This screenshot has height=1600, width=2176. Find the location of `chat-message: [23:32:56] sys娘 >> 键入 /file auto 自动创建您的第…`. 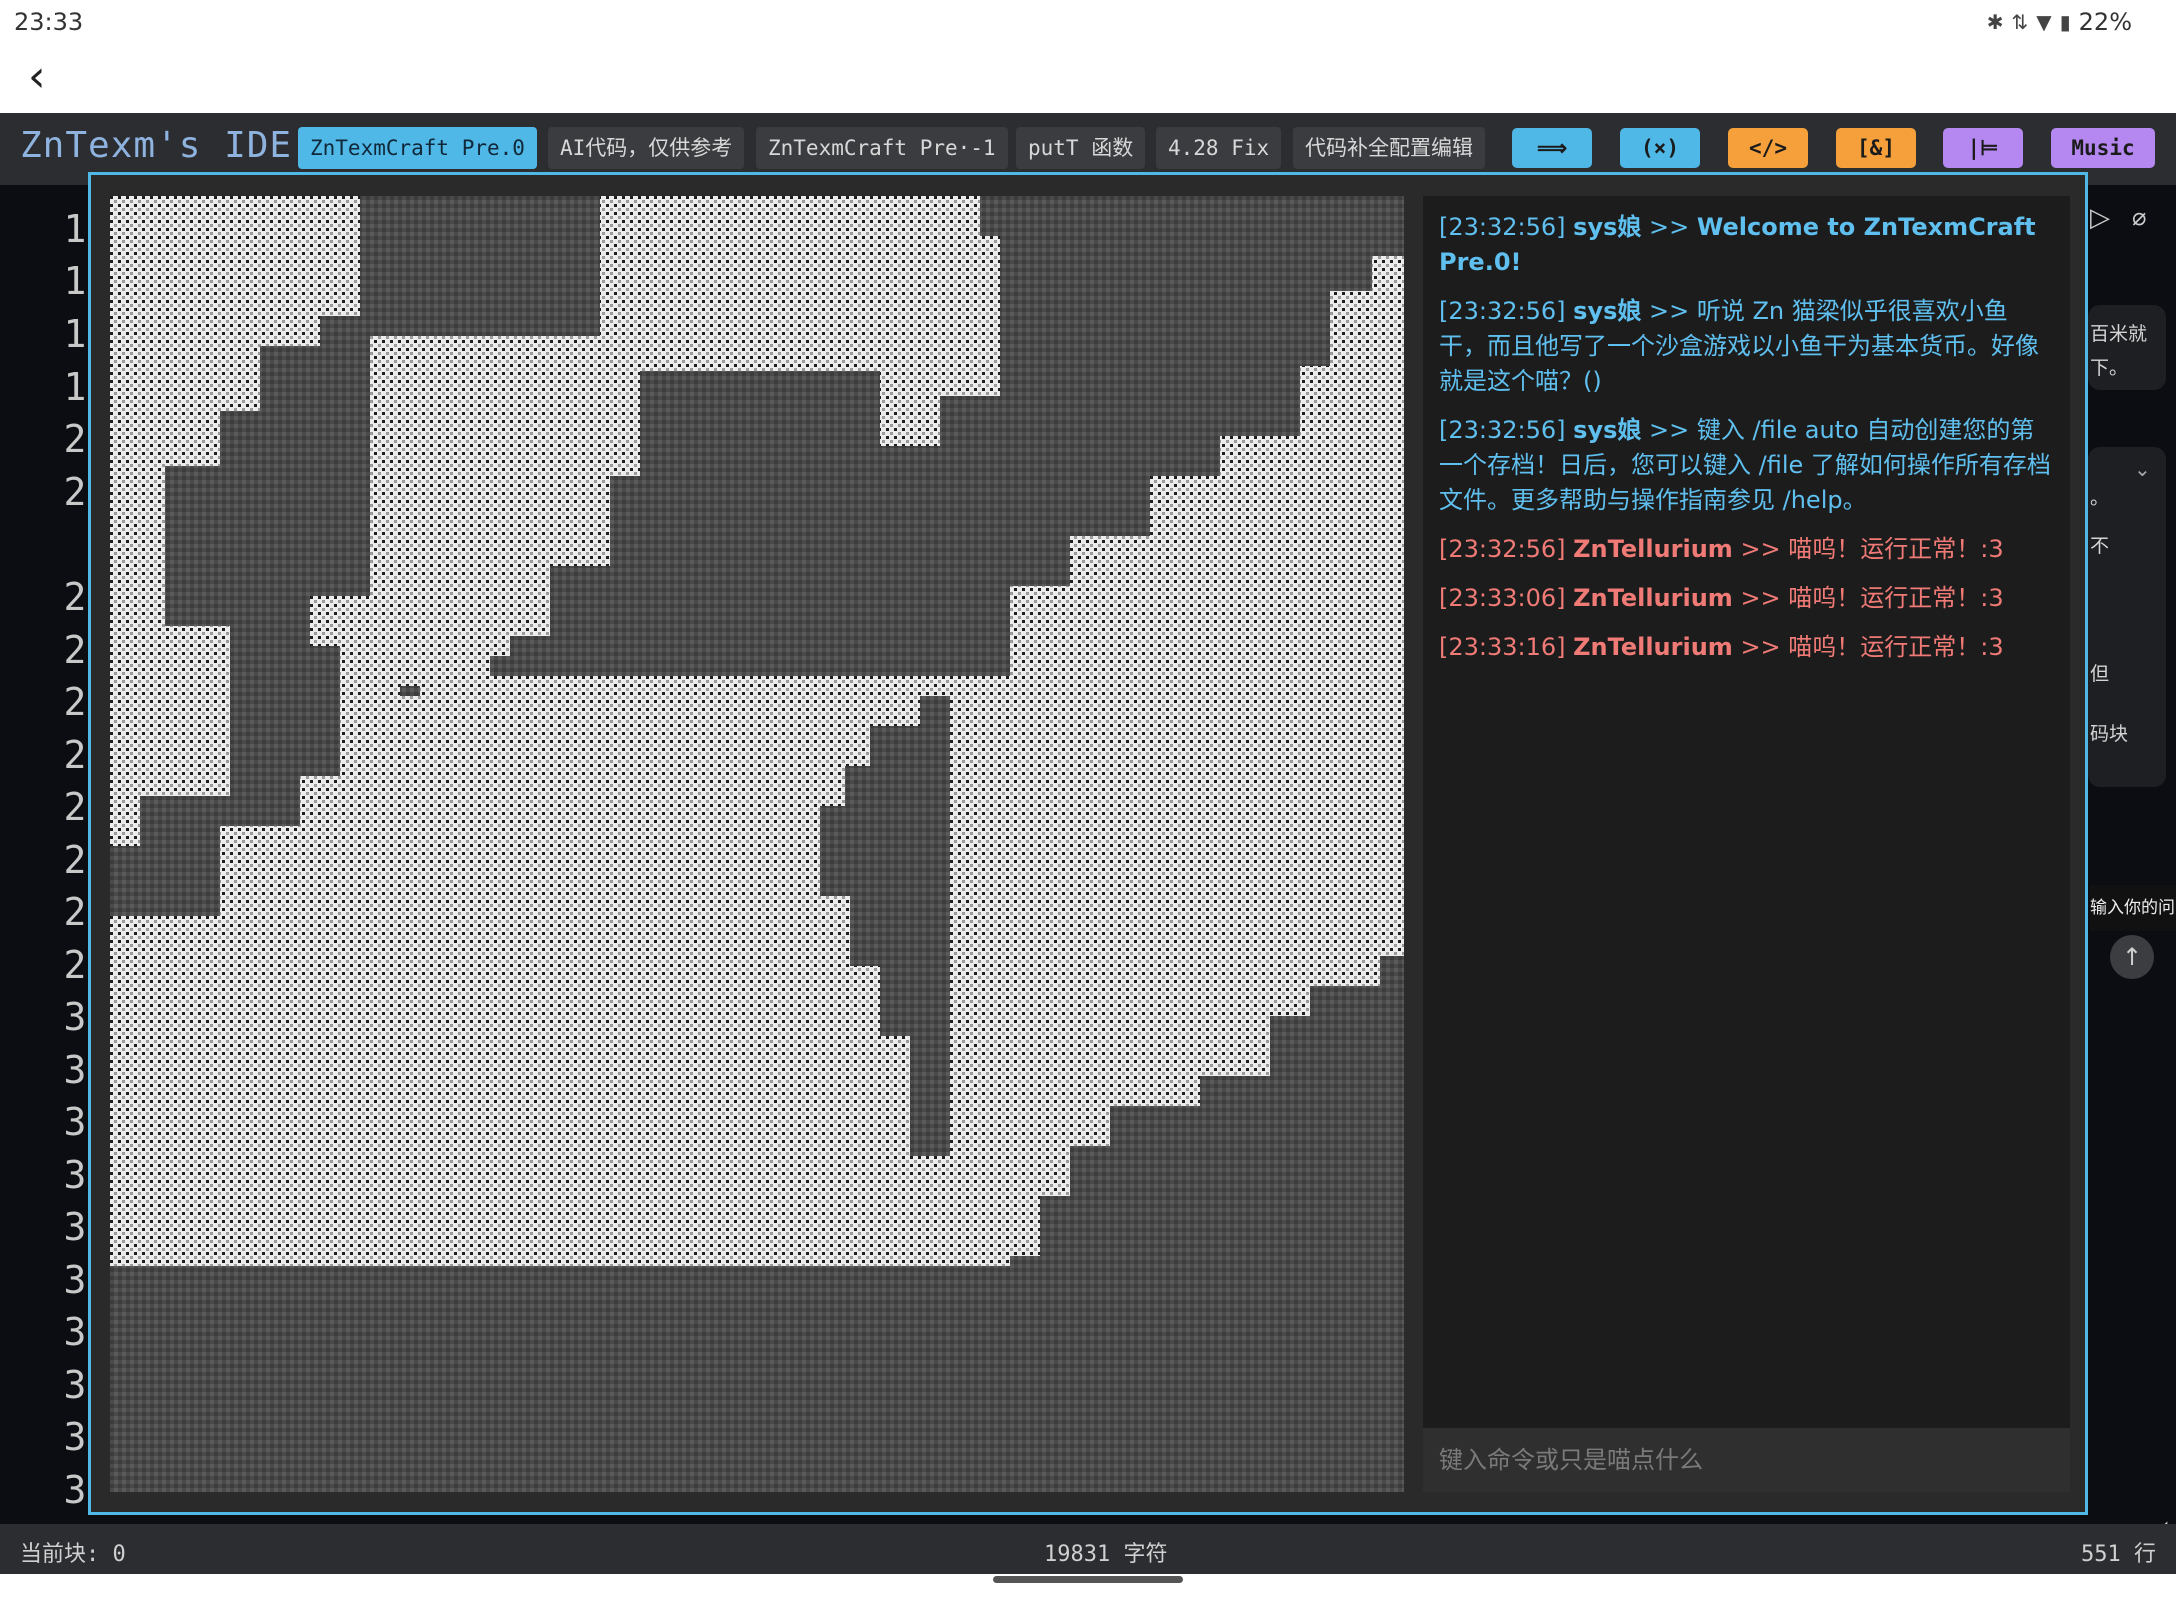

chat-message: [23:32:56] sys娘 >> 键入 /file auto 自动创建您的第… is located at coordinates (1746, 465).